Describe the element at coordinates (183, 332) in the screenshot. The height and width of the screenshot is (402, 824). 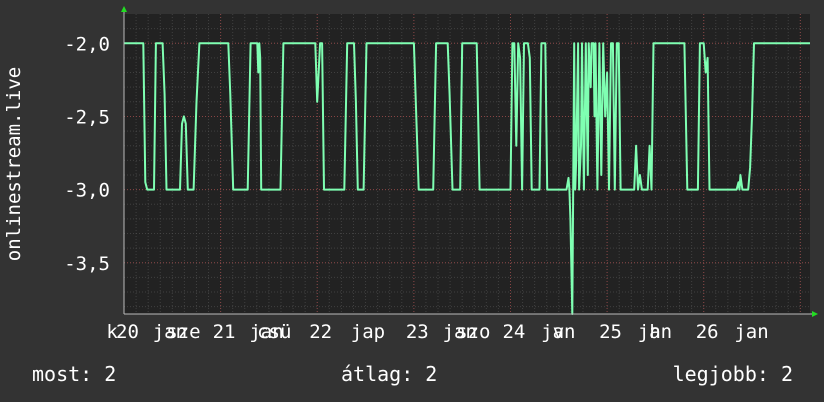
I see `x-tick-label: sze` at that location.